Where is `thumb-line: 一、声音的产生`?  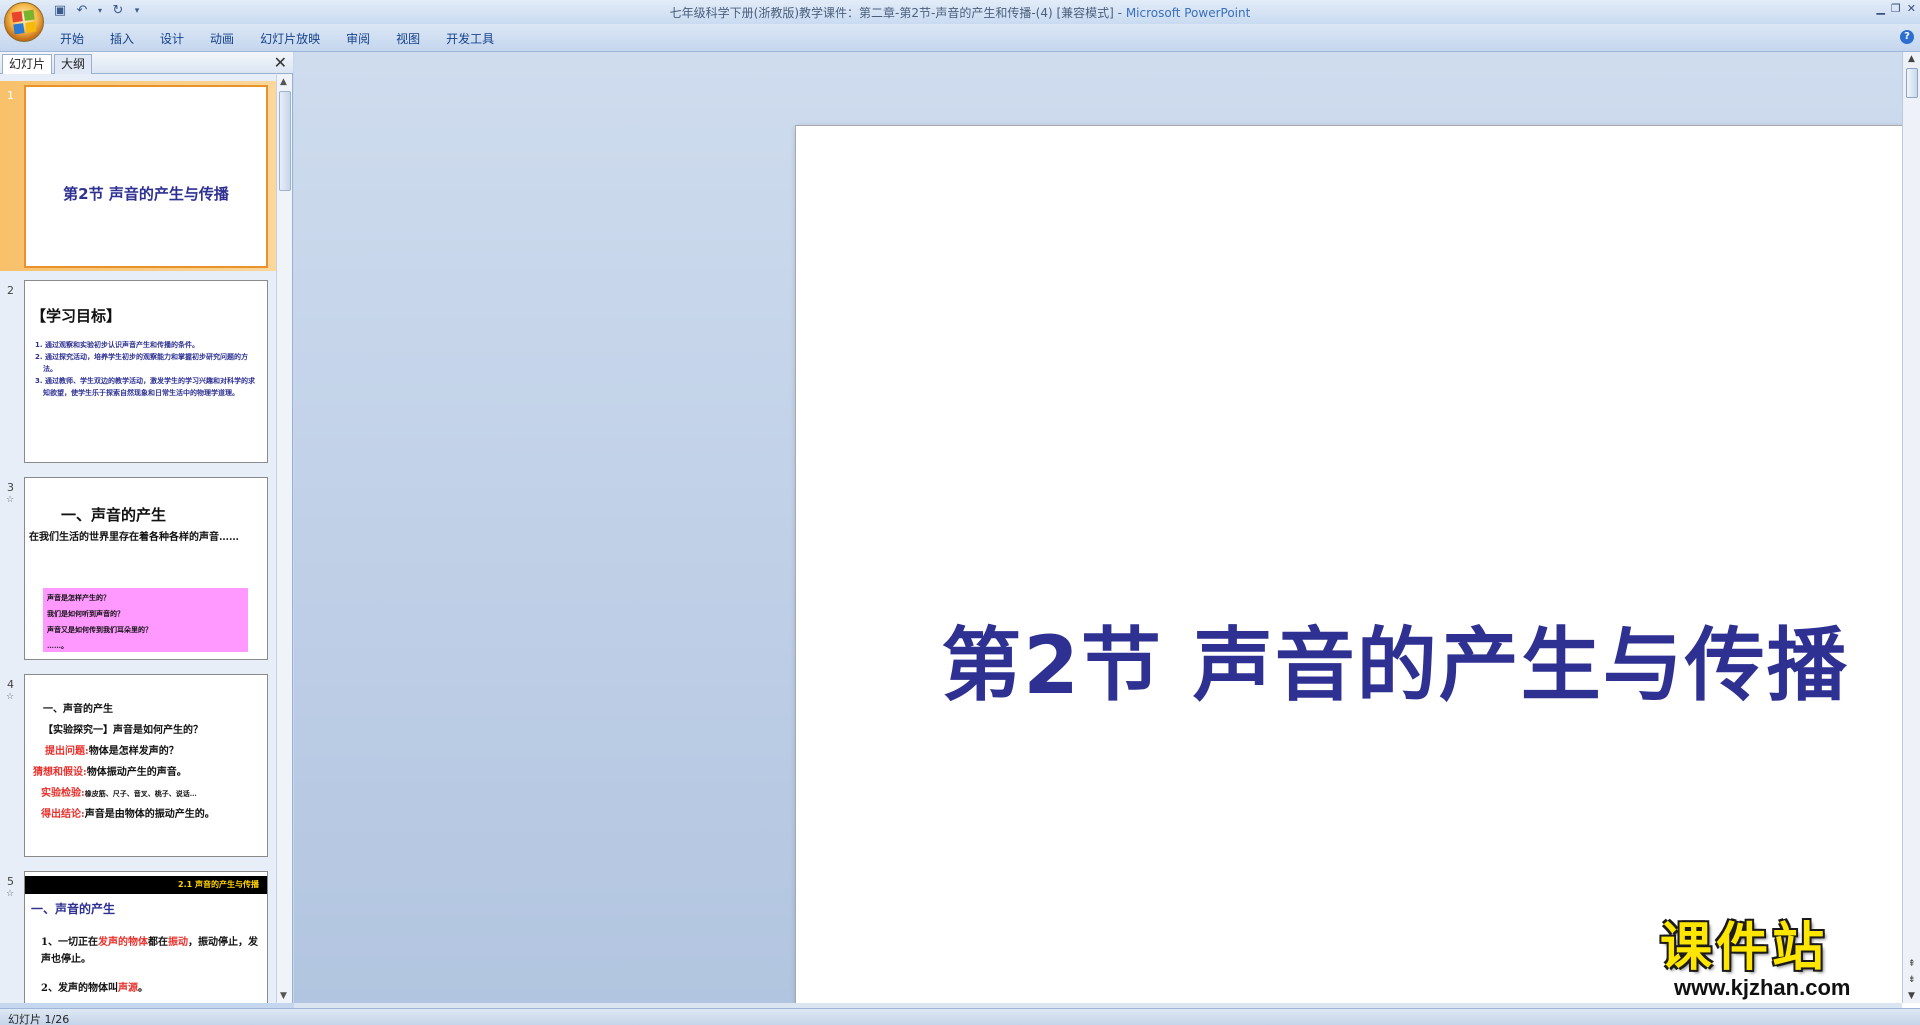 thumb-line: 一、声音的产生 is located at coordinates (78, 709).